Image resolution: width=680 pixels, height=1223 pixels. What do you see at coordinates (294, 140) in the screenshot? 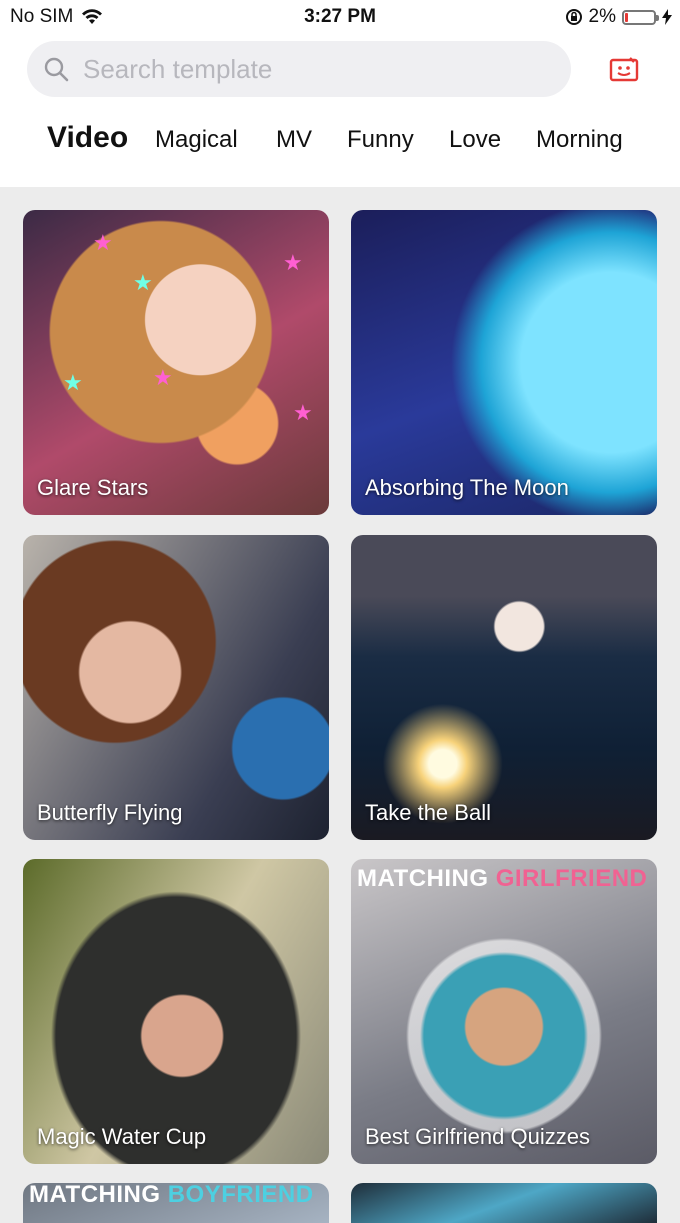
I see `tab-mv: MV` at bounding box center [294, 140].